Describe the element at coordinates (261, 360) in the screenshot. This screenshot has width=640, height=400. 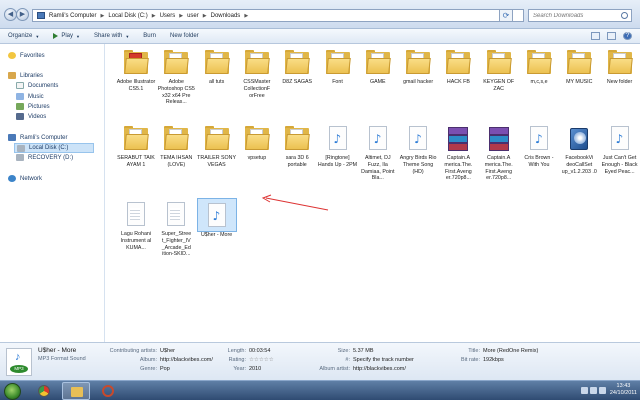
I see `rating-stars-icon: ☆☆☆☆☆` at that location.